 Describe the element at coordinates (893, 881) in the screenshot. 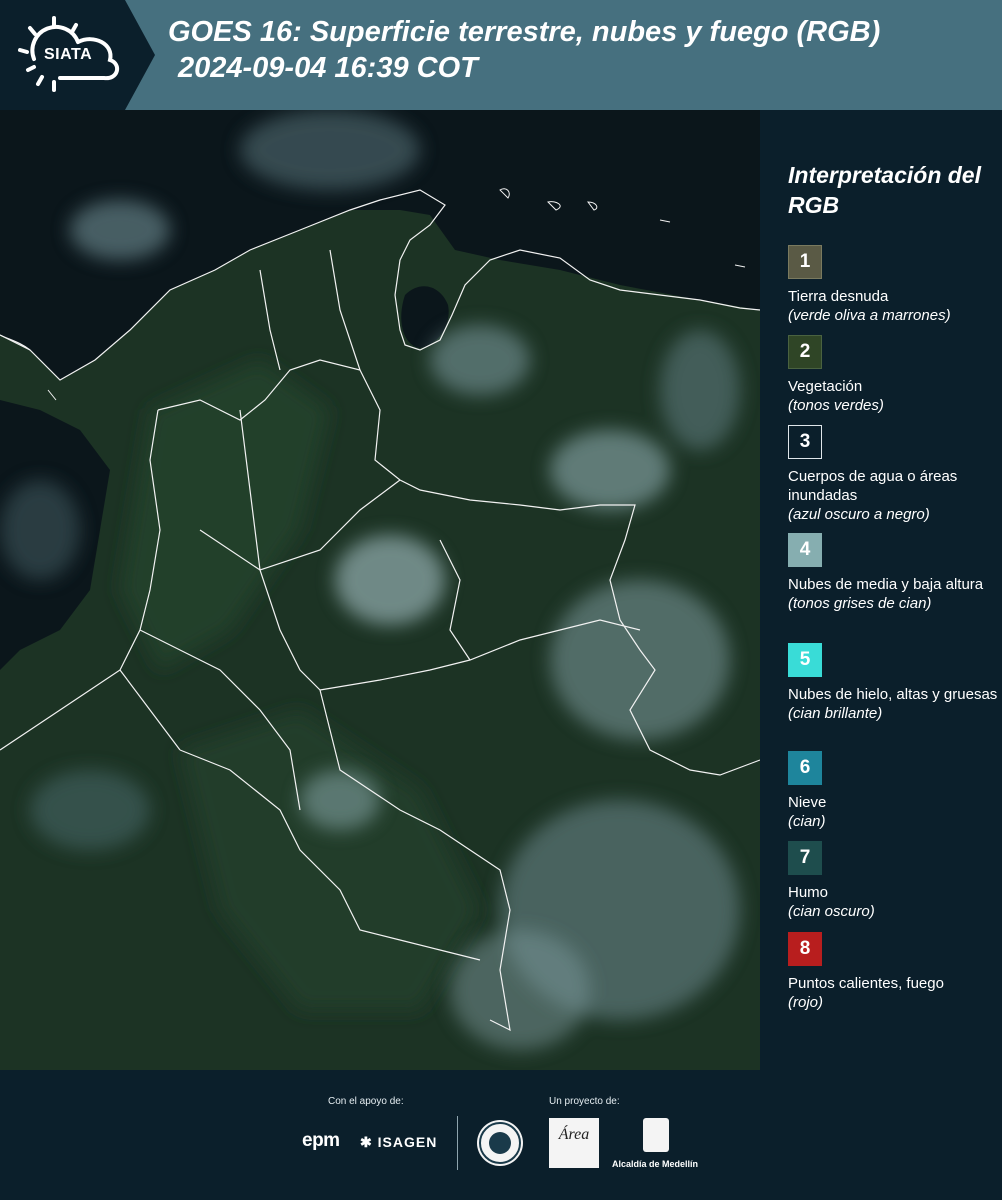

I see `legend-item-7: 7 Humo (cian oscuro)` at that location.